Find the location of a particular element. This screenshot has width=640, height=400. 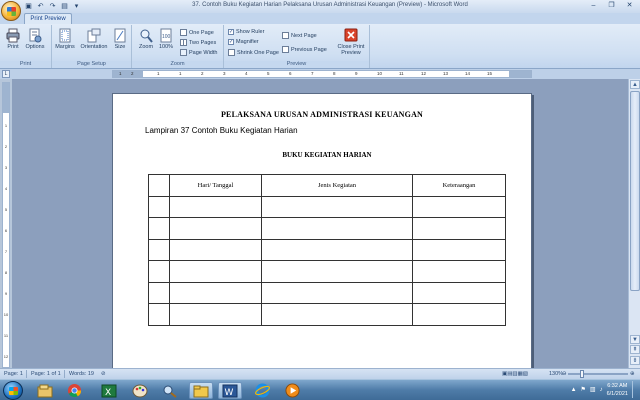

page-100-icon: 100 is located at coordinates (166, 35).